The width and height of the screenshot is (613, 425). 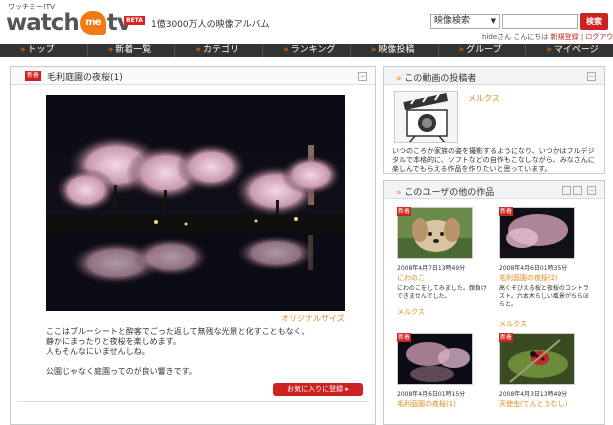 I want to click on other-works-header-text: このユーザの他の作品, so click(x=449, y=193).